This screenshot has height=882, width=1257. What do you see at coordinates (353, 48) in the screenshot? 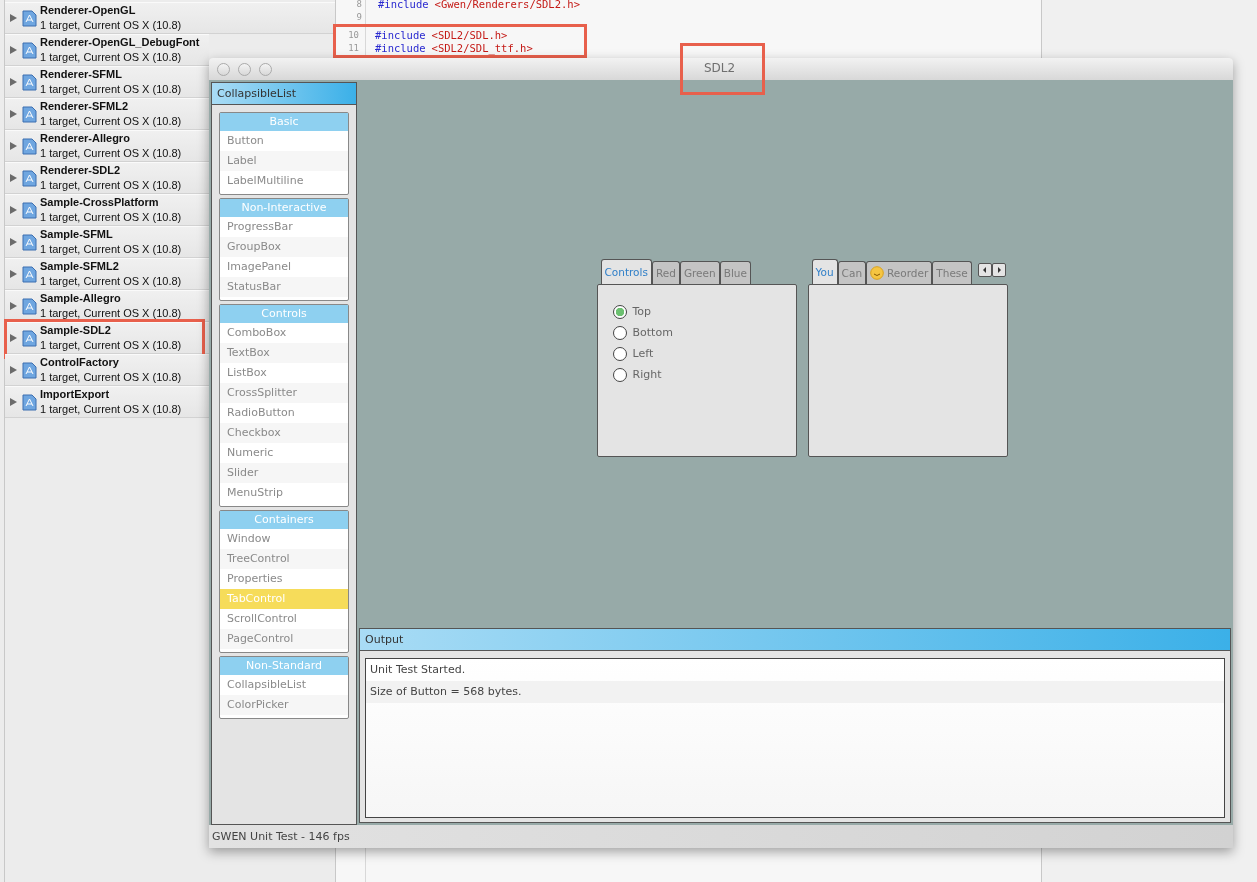
I see `line-number: 11` at bounding box center [353, 48].